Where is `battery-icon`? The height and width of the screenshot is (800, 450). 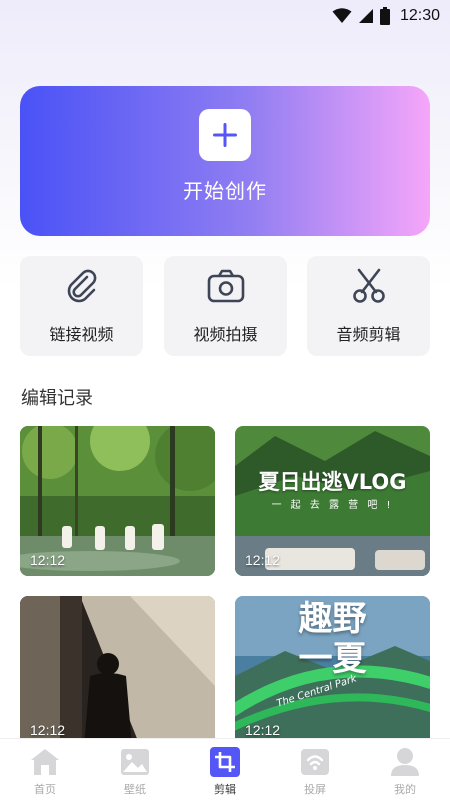 battery-icon is located at coordinates (384, 16).